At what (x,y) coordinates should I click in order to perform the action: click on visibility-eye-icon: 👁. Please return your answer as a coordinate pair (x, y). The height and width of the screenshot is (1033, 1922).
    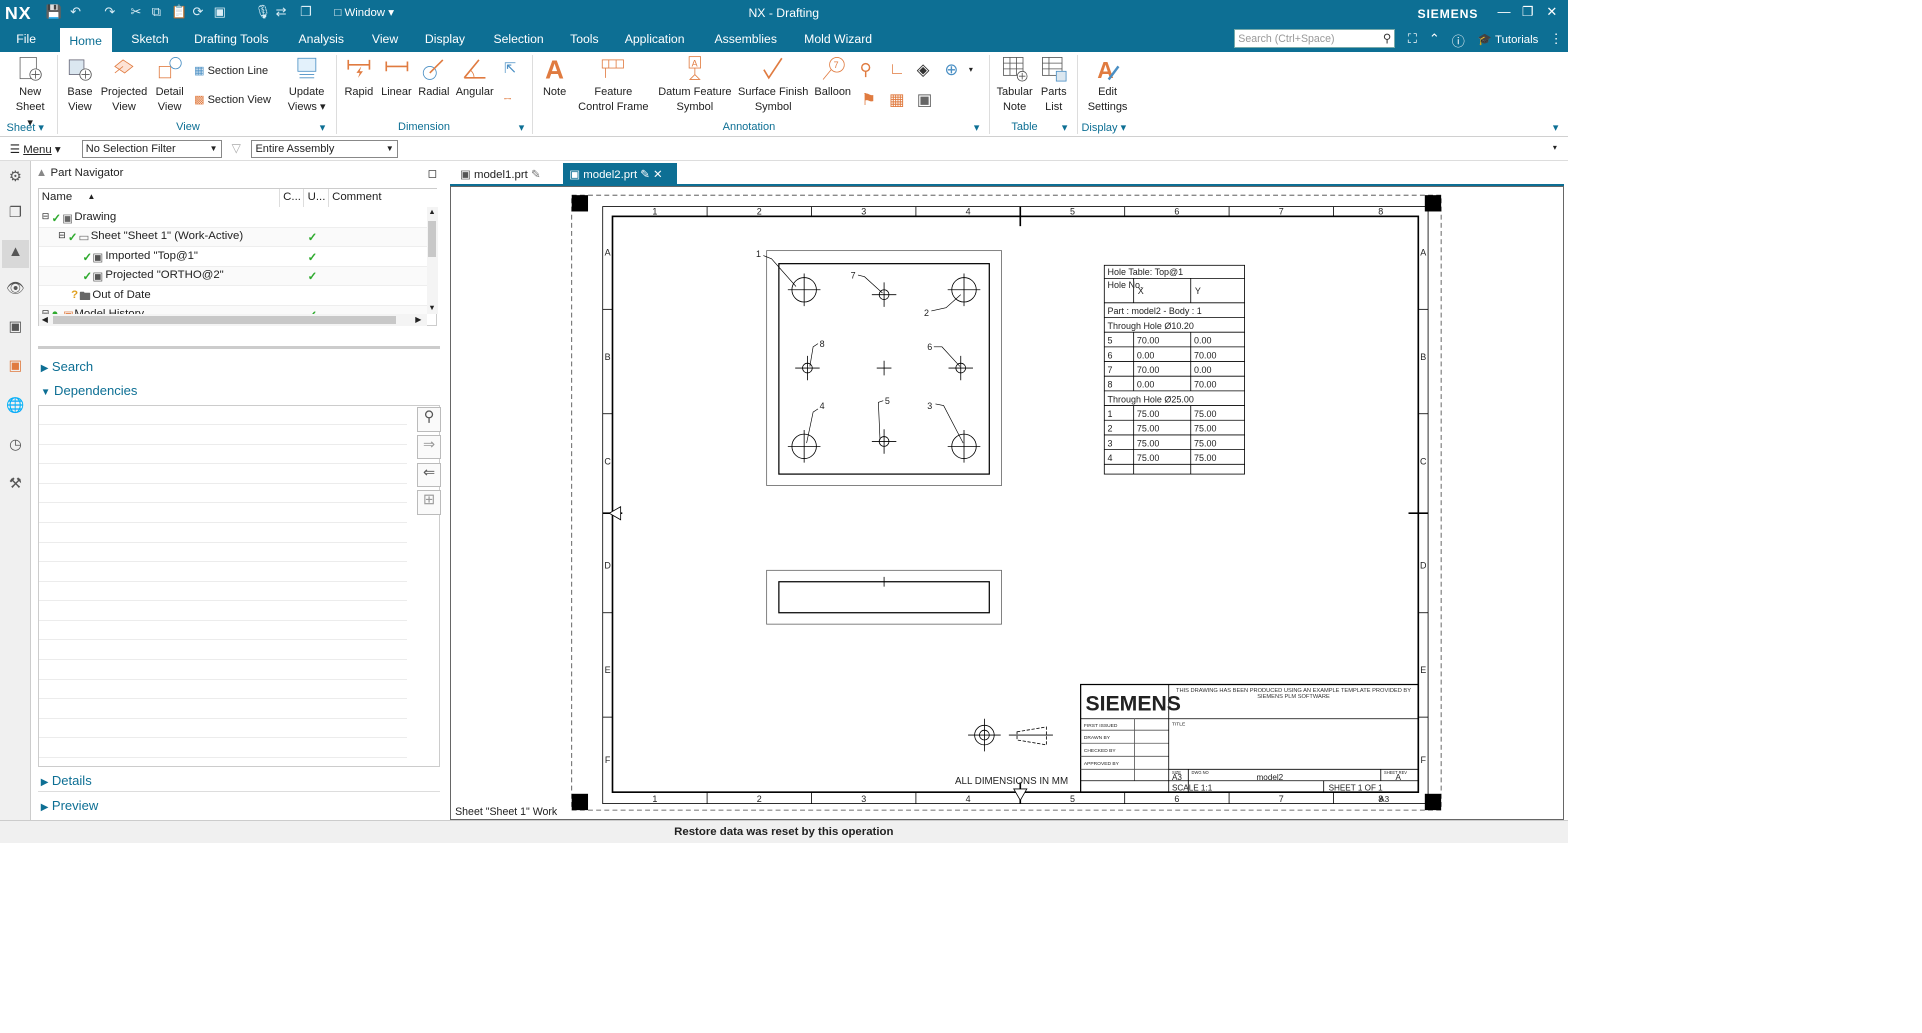
    Looking at the image, I should click on (16, 289).